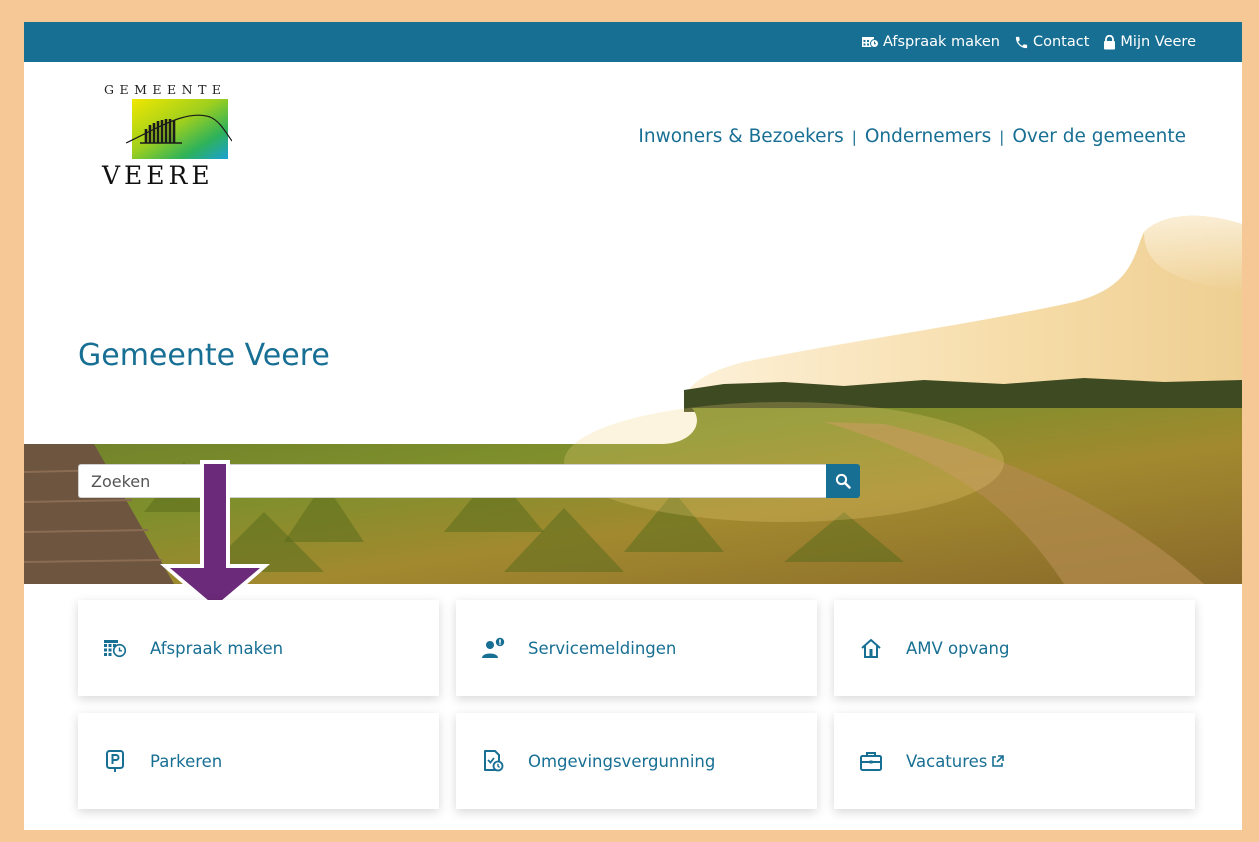 This screenshot has width=1259, height=842. Describe the element at coordinates (165, 89) in the screenshot. I see `logo-text-top: GEMEENTE` at that location.